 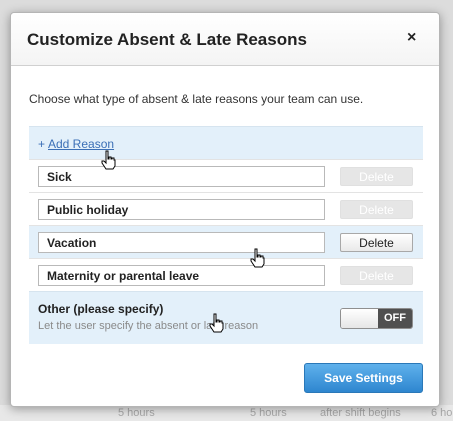 I want to click on toggle-knob, so click(x=359, y=318).